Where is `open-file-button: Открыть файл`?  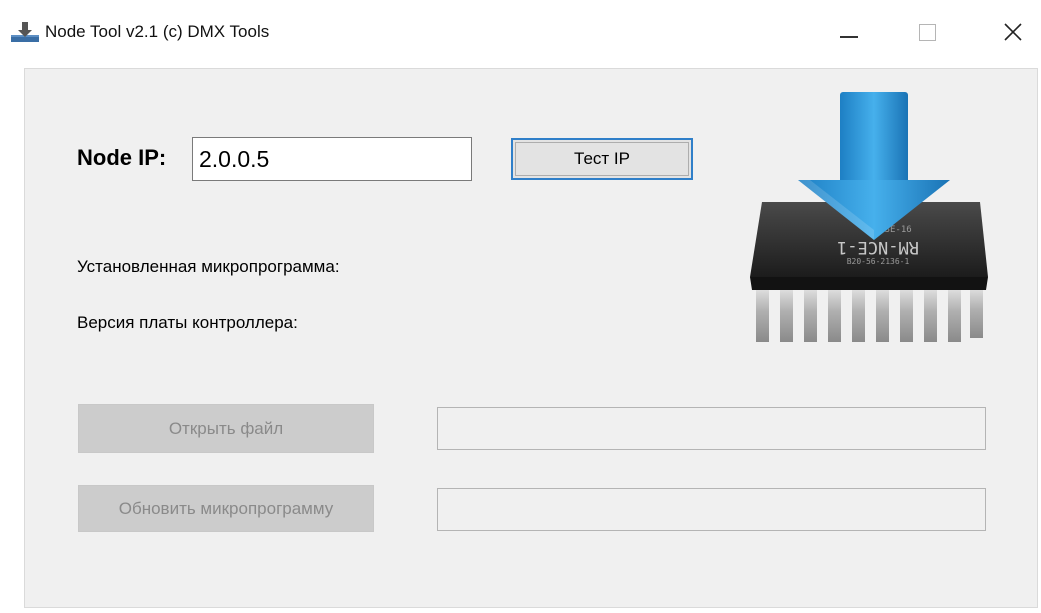
open-file-button: Открыть файл is located at coordinates (226, 428).